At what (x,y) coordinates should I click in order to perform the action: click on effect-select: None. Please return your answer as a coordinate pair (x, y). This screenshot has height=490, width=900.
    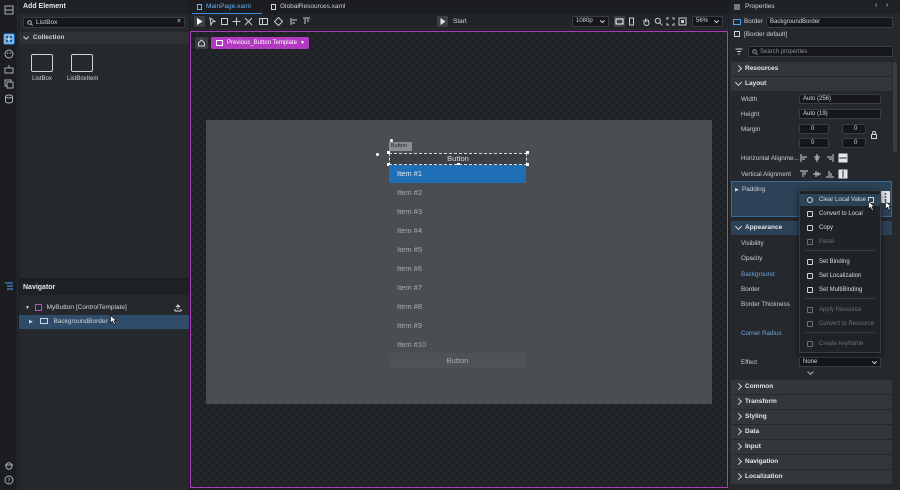
    Looking at the image, I should click on (840, 362).